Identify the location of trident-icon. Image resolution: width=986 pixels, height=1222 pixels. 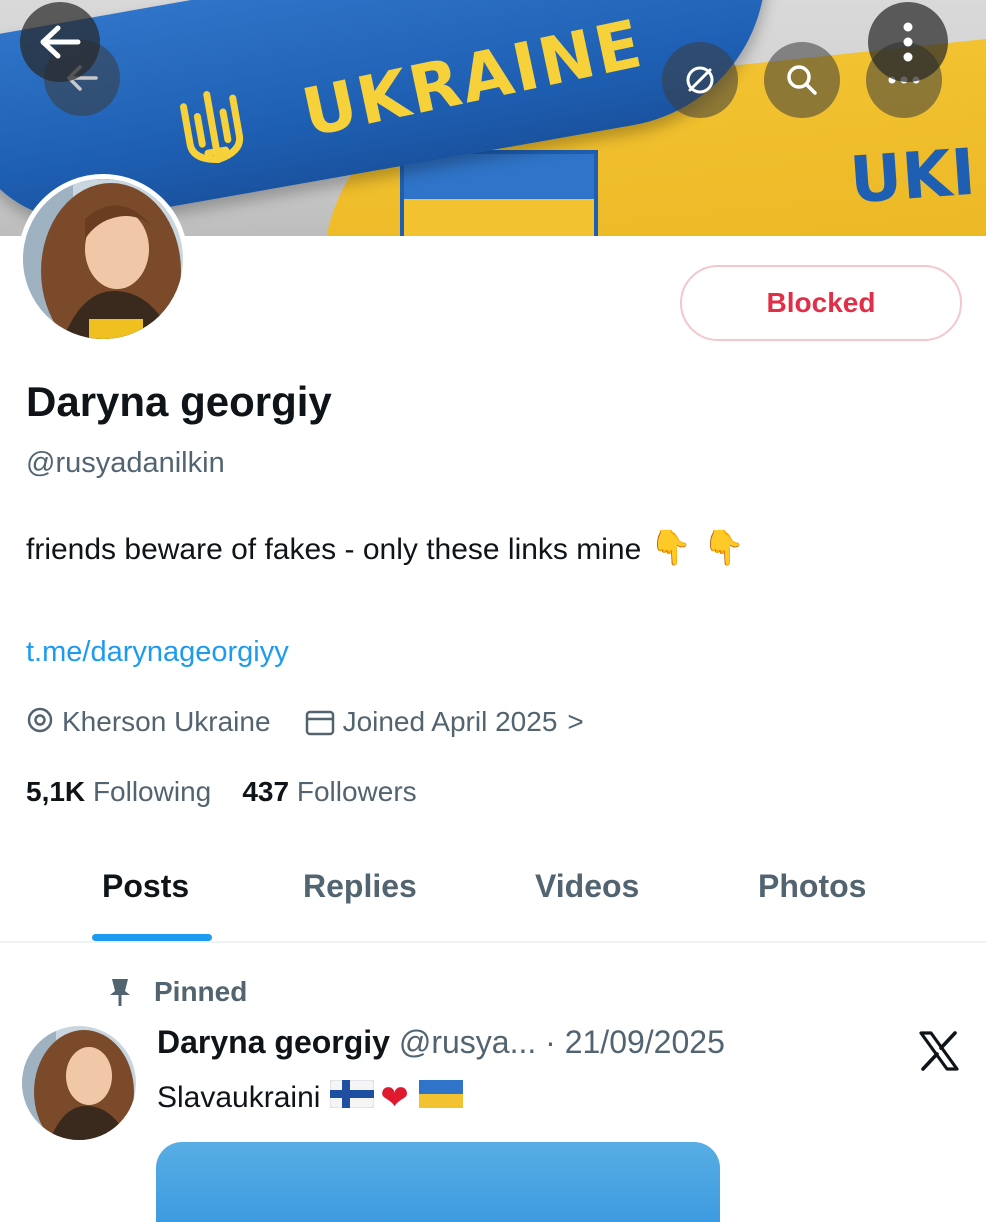
(212, 127).